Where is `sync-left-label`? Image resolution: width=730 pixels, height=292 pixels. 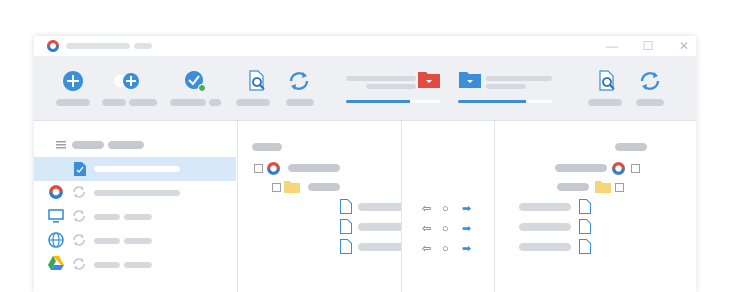 sync-left-label is located at coordinates (300, 102).